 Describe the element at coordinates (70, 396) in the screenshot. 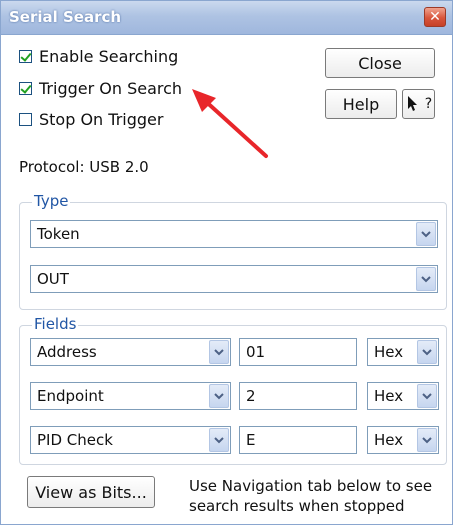

I see `field-name: Endpoint` at that location.